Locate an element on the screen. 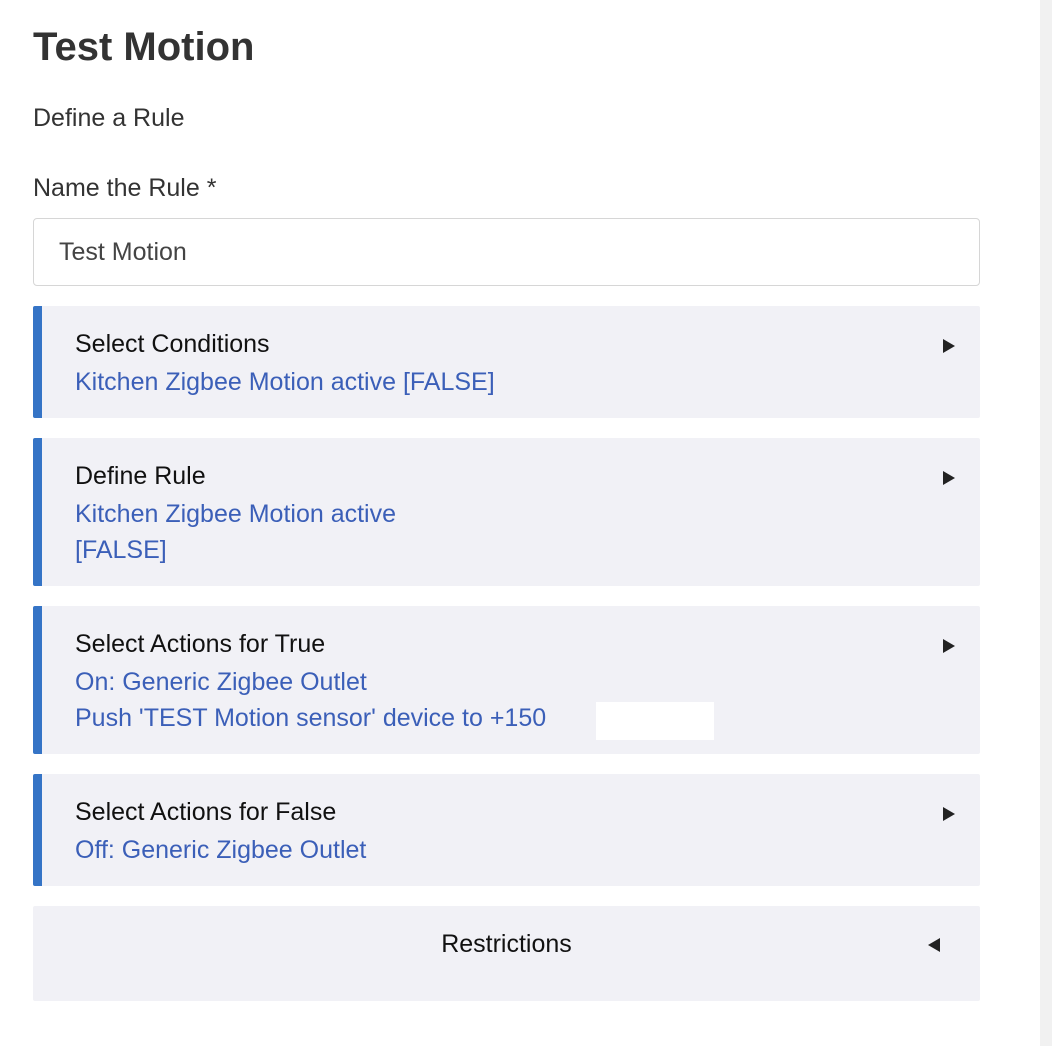  section-summary-line: Kitchen Zigbee Motion active [FALSE] is located at coordinates (285, 382).